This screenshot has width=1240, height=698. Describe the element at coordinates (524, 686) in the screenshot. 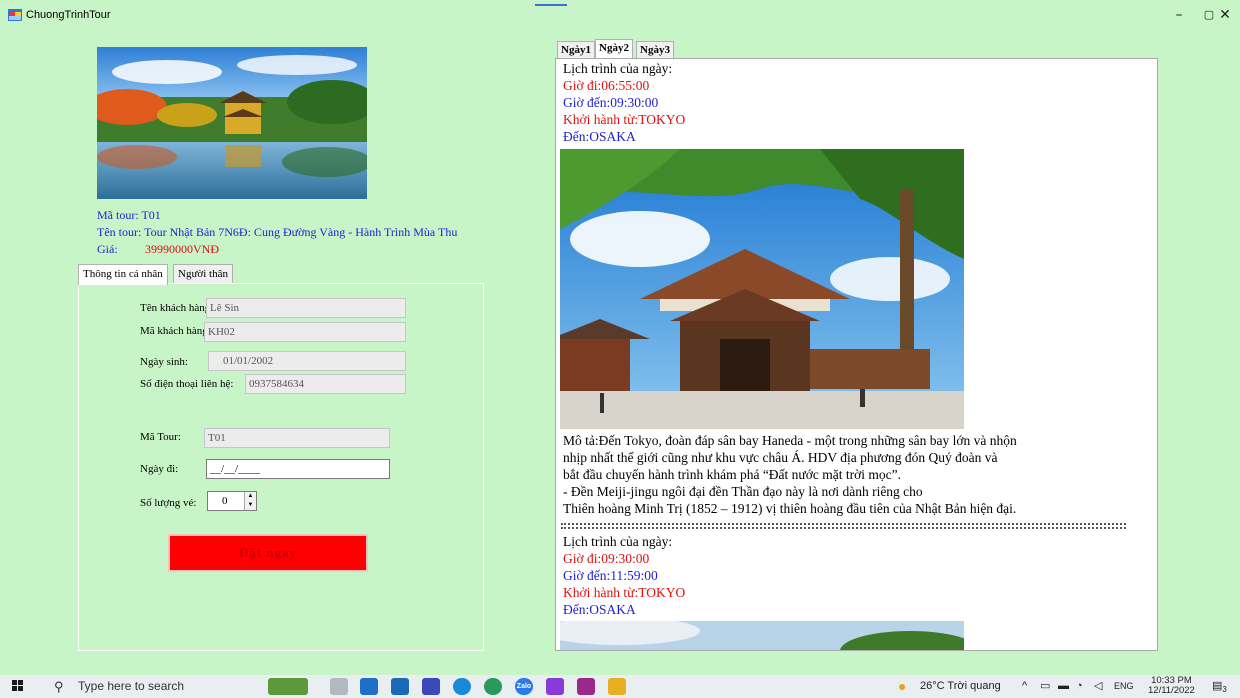

I see `zalo-icon: Zalo` at that location.